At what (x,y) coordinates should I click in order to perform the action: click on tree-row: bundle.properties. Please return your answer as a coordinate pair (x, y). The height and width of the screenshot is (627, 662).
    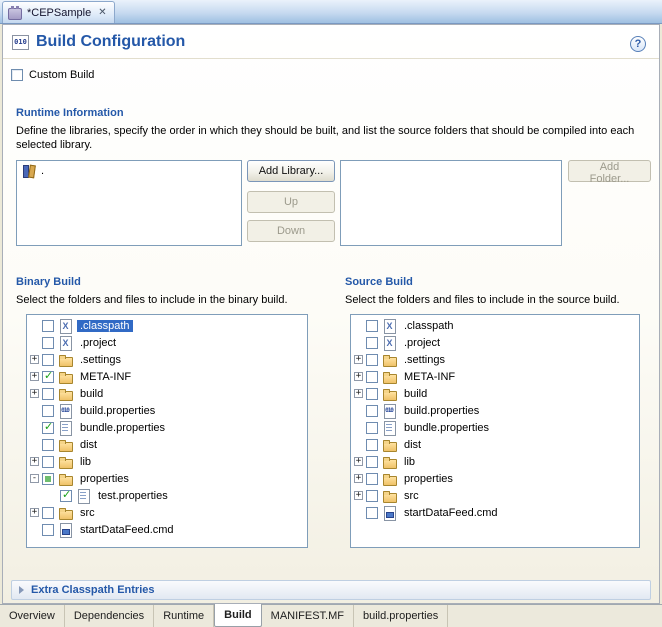
    Looking at the image, I should click on (167, 427).